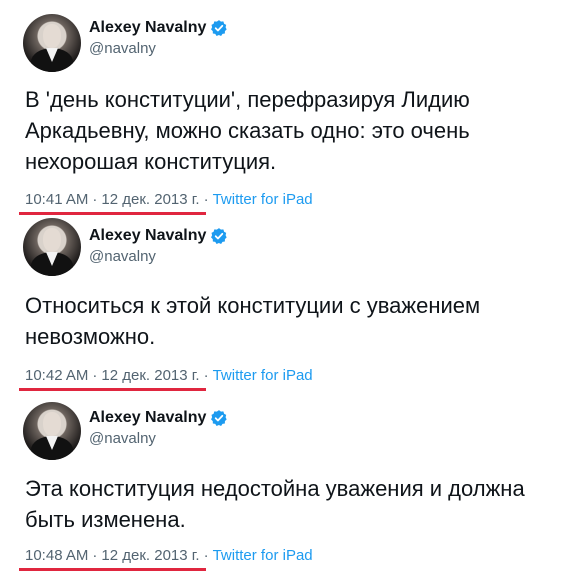 Image resolution: width=574 pixels, height=587 pixels. What do you see at coordinates (56, 199) in the screenshot?
I see `tweet-time: 10:41 AM` at bounding box center [56, 199].